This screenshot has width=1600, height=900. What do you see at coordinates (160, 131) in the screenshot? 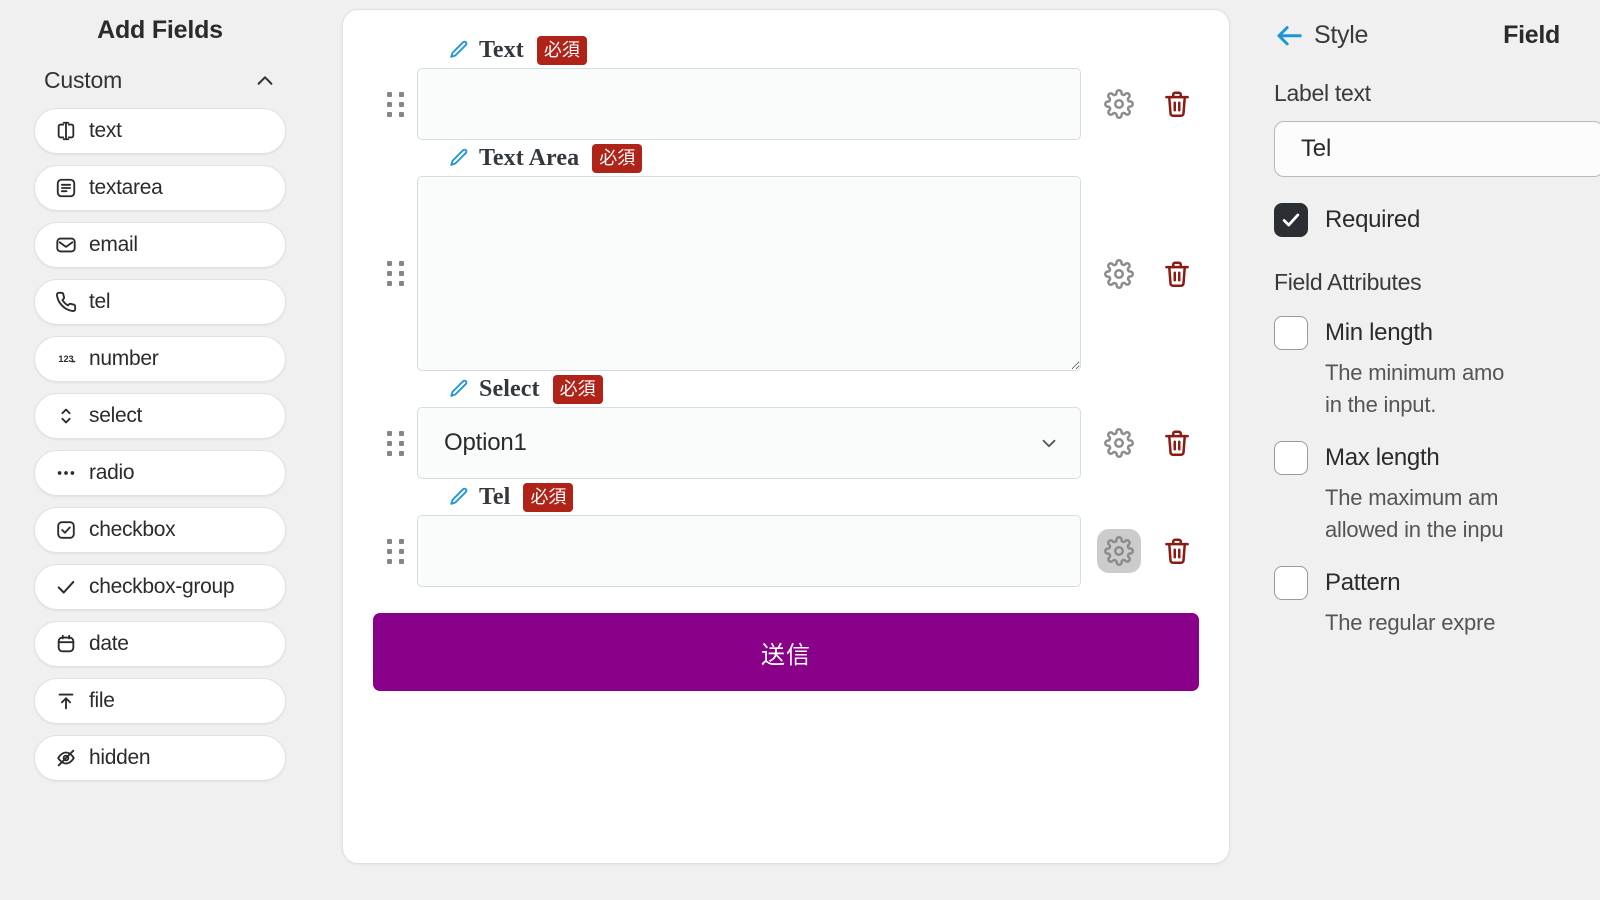
I see `sidebar-item-text: text` at bounding box center [160, 131].